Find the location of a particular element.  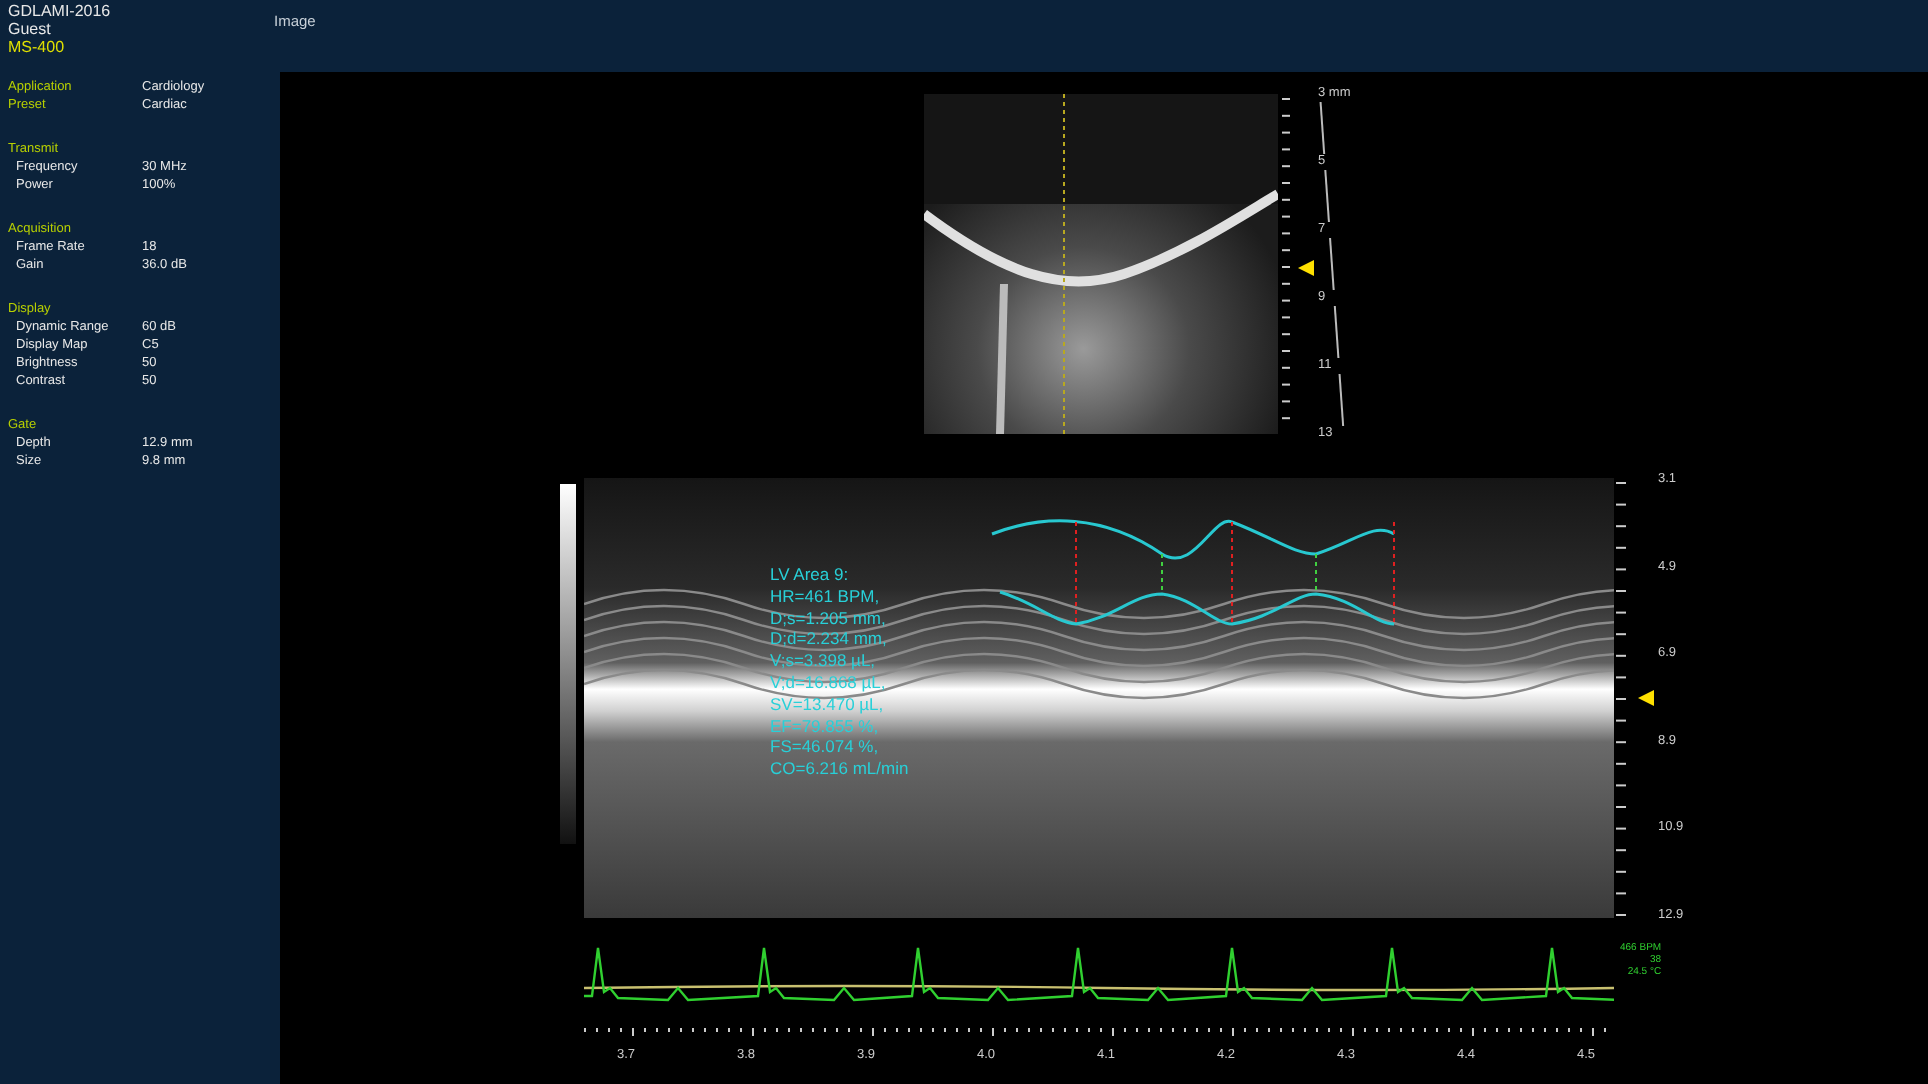

measurement-text: EF=79.855 %, is located at coordinates (825, 726).